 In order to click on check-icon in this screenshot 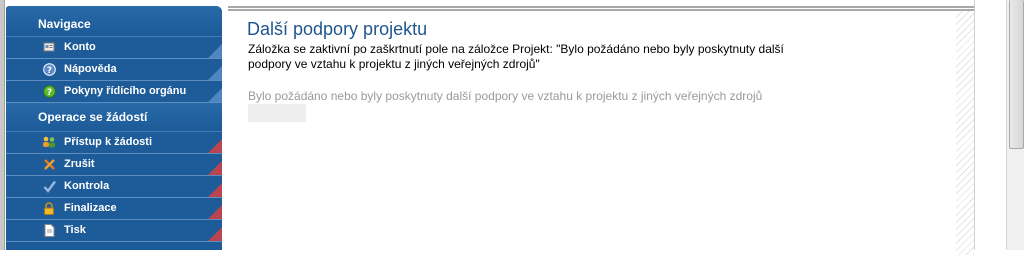, I will do `click(49, 186)`.